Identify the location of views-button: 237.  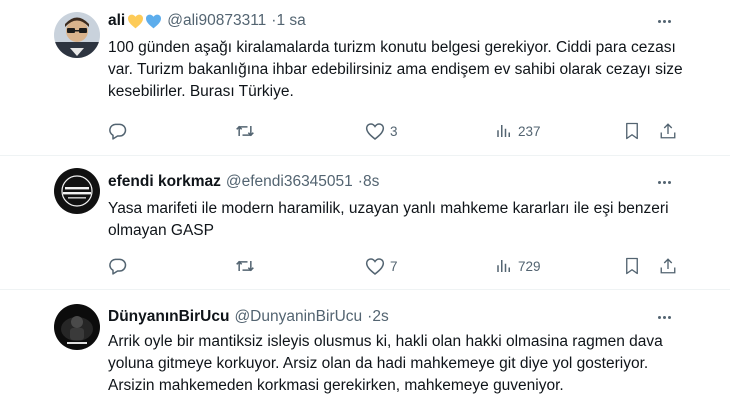
(518, 131).